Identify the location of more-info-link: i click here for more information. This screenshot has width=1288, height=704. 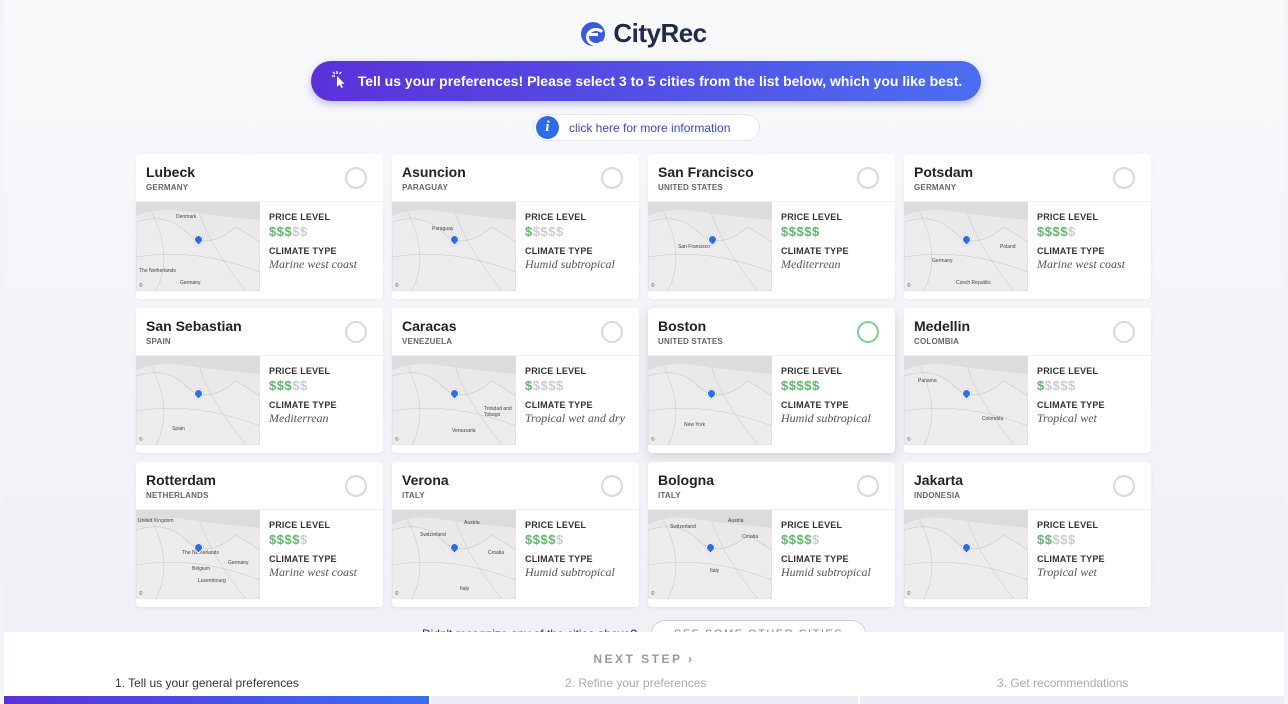
(646, 127).